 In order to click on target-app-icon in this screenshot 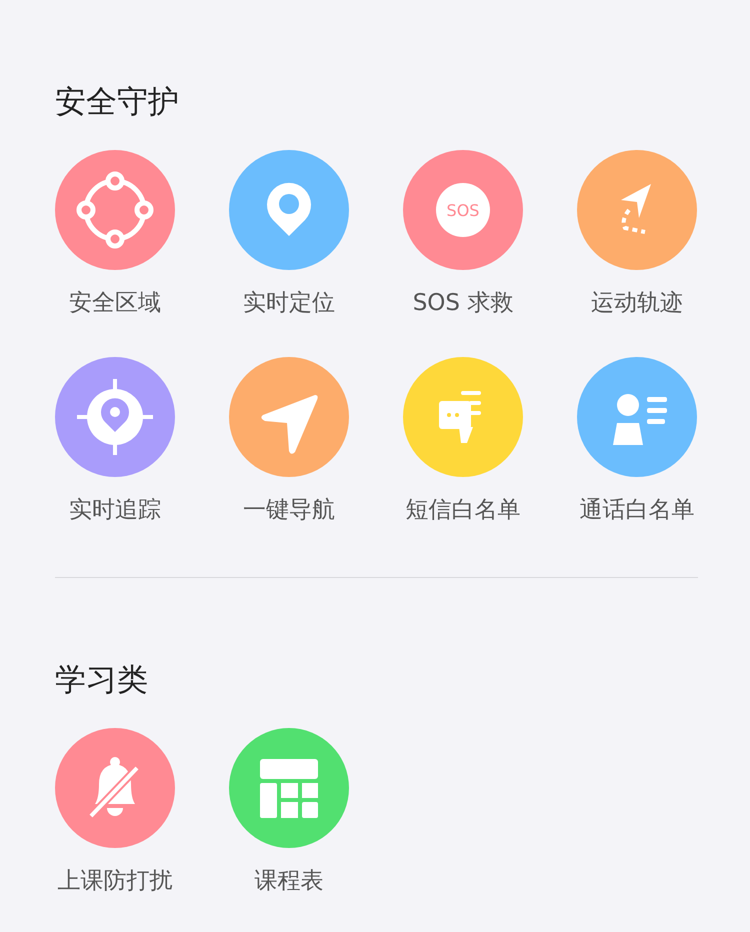, I will do `click(115, 417)`.